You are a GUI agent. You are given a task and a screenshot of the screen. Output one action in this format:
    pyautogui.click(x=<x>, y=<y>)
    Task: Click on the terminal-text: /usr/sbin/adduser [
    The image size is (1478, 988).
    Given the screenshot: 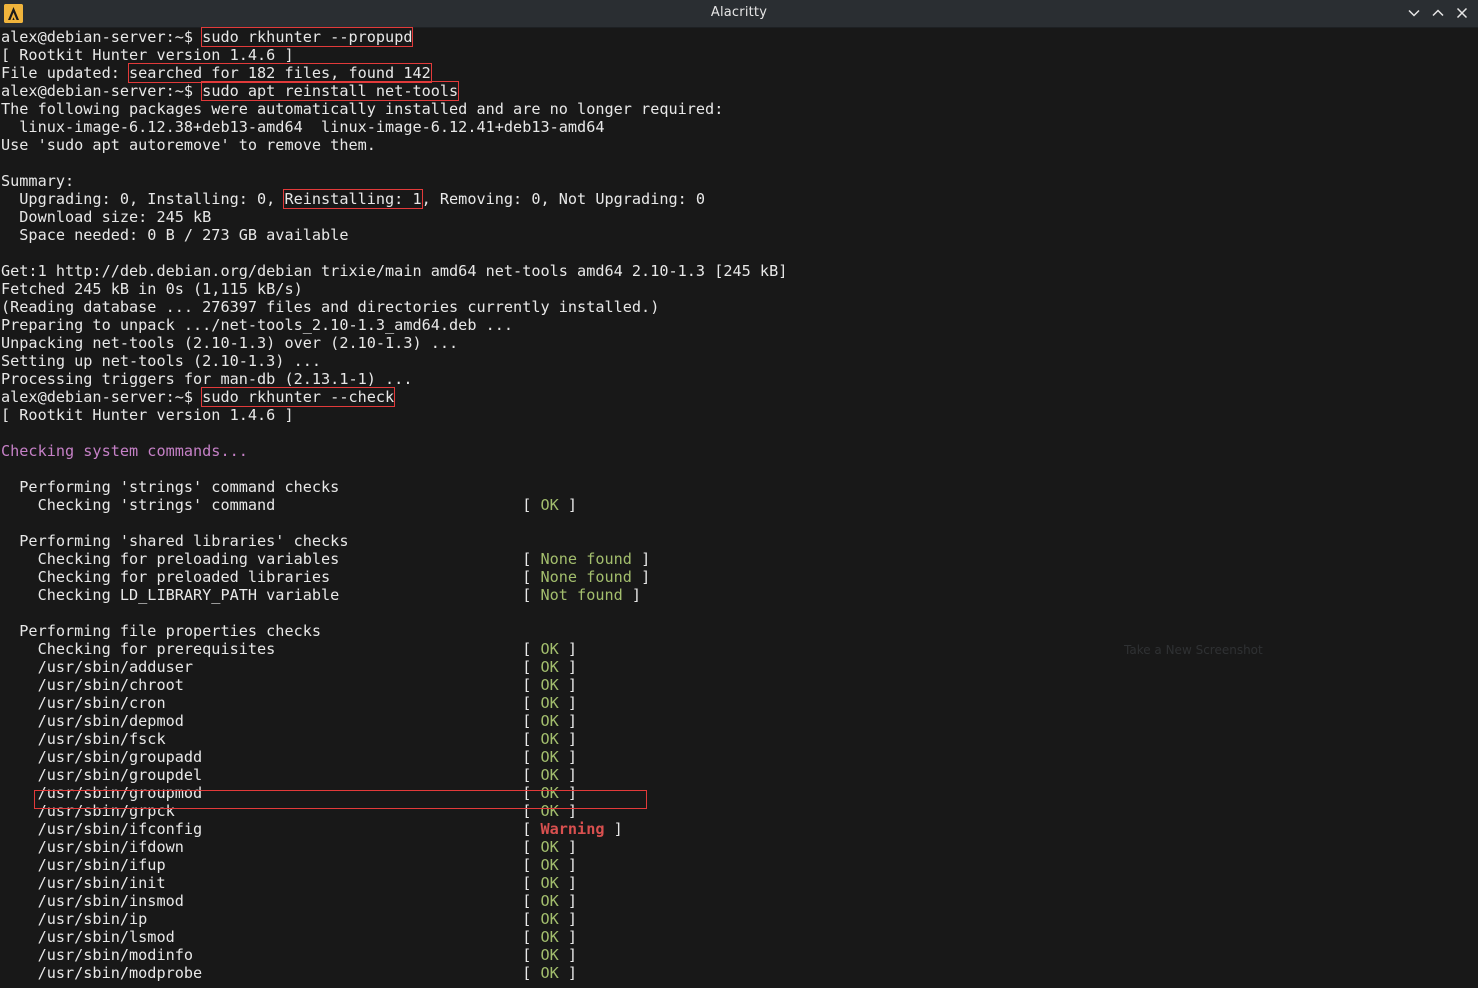 What is the action you would take?
    pyautogui.click(x=271, y=667)
    